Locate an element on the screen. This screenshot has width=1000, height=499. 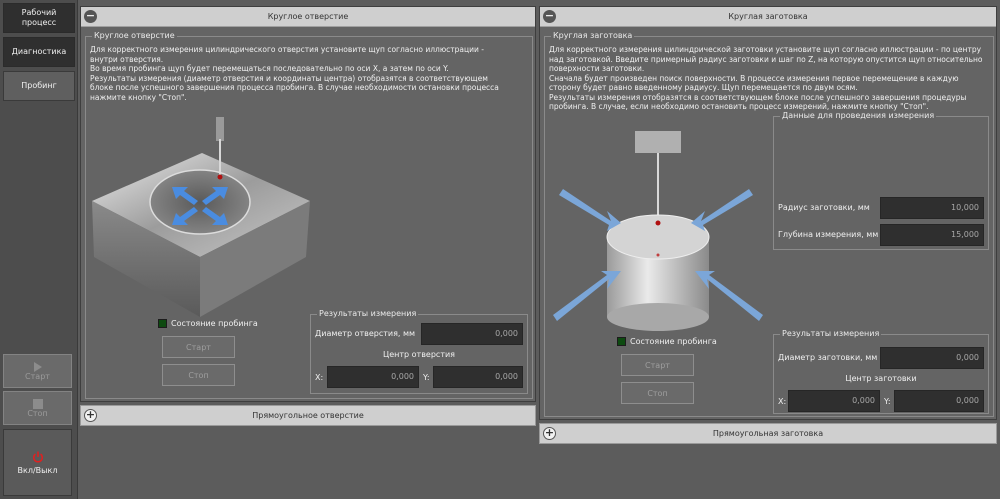
blank-diameter-field: 0,000 is located at coordinates (932, 358).